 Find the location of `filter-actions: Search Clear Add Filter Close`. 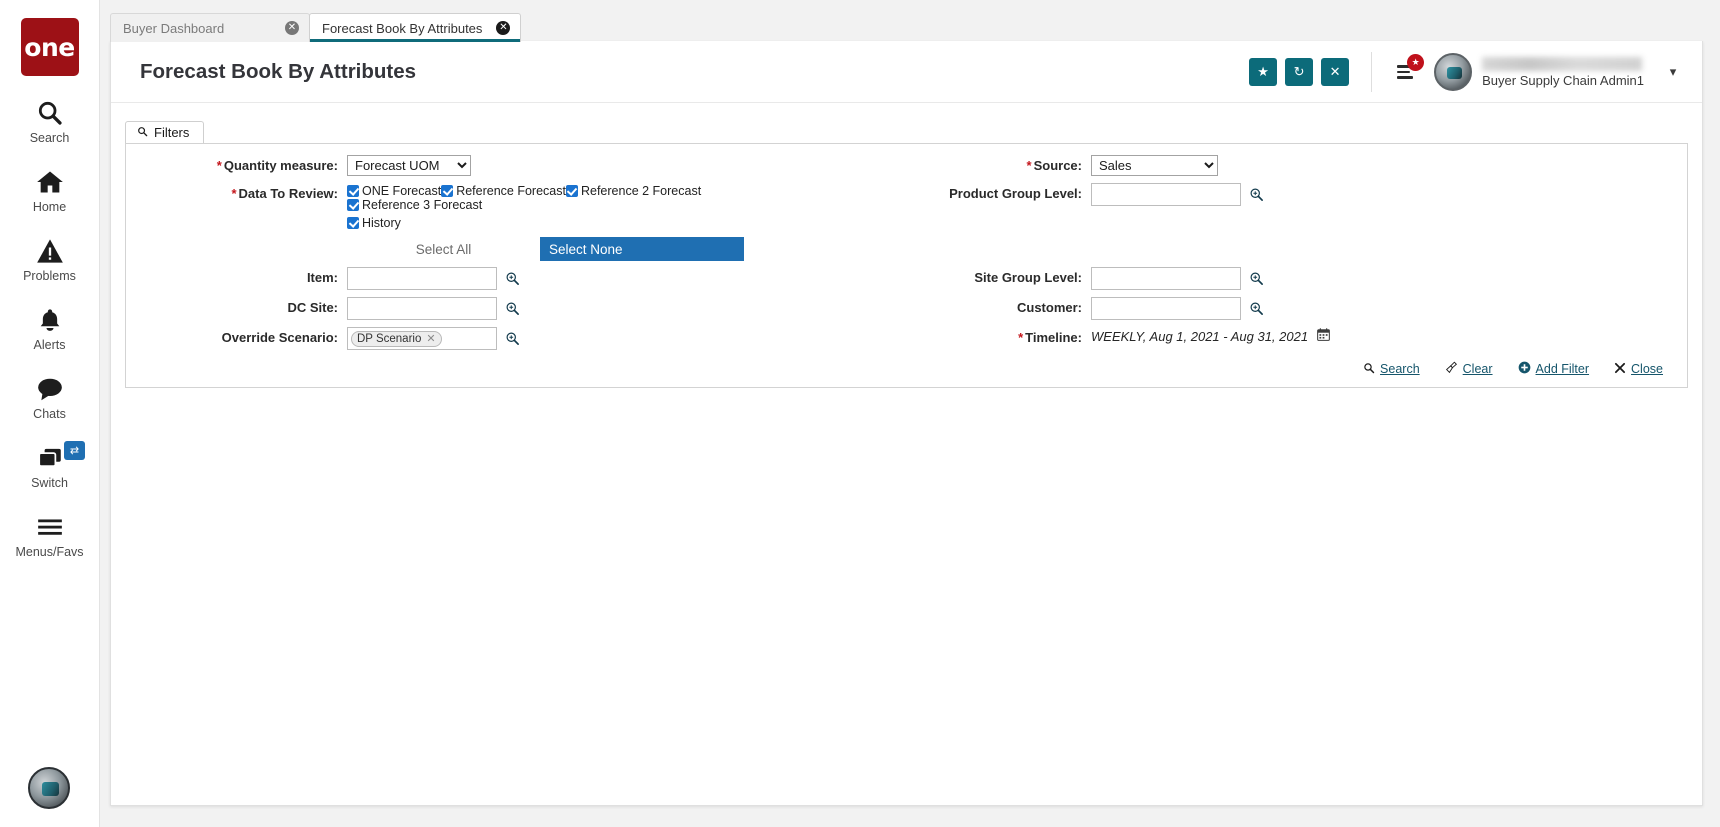

filter-actions: Search Clear Add Filter Close is located at coordinates (897, 369).